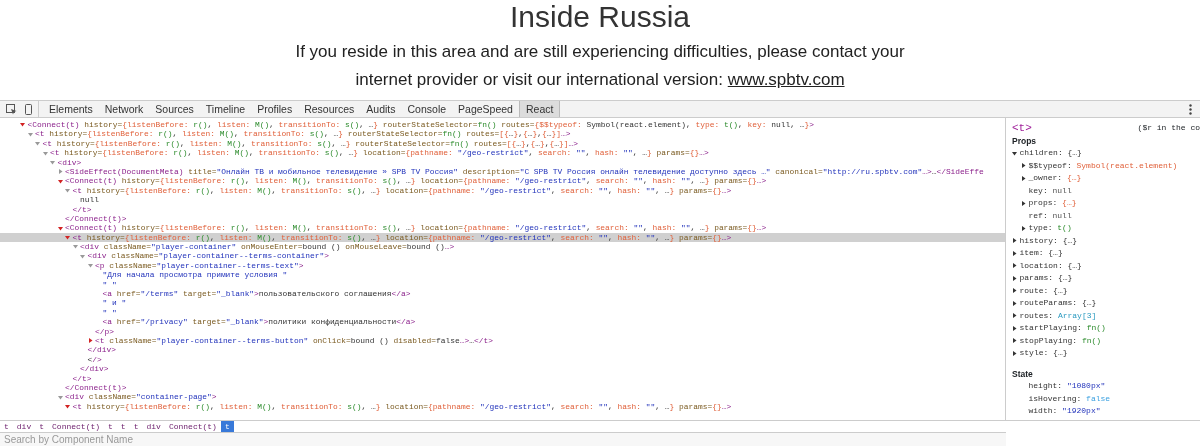 This screenshot has width=1200, height=447. What do you see at coordinates (1067, 386) in the screenshot?
I see `property-text: height: "1080px"` at bounding box center [1067, 386].